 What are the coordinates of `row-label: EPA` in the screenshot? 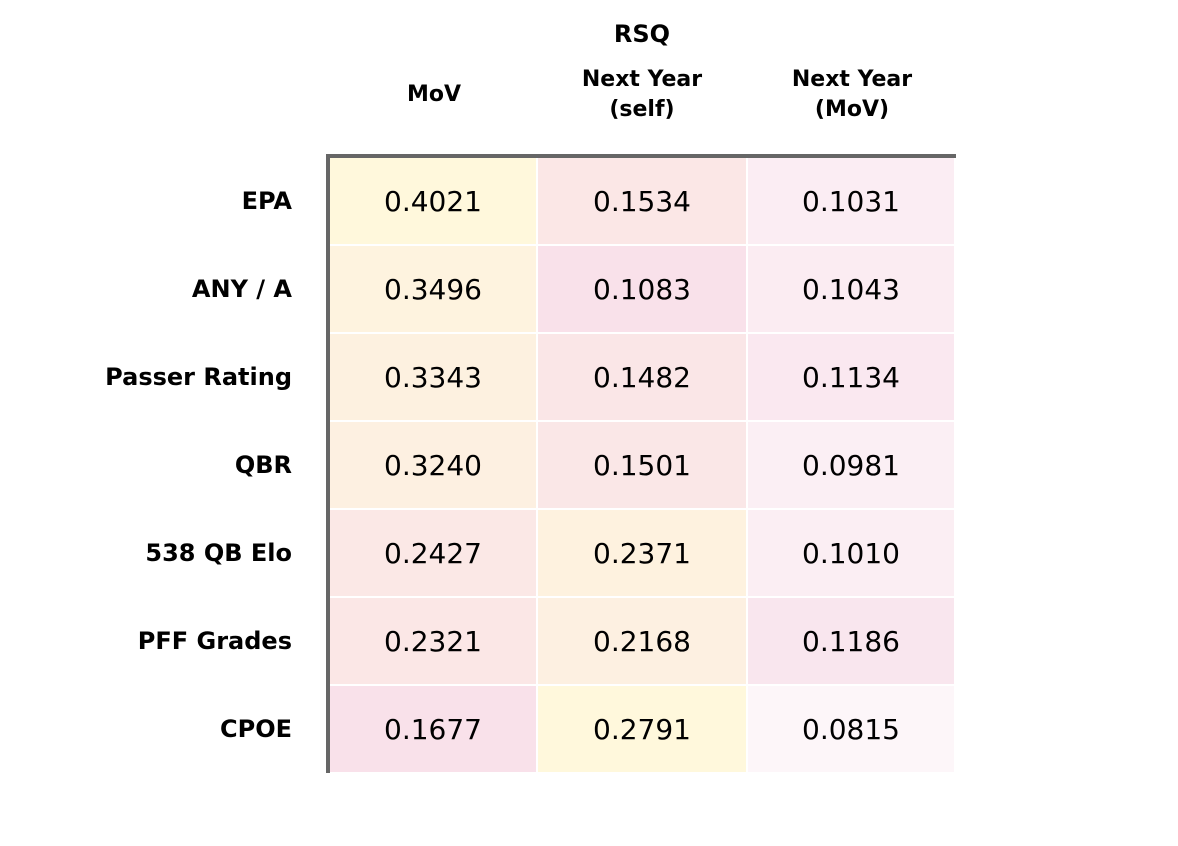 It's located at (266, 201).